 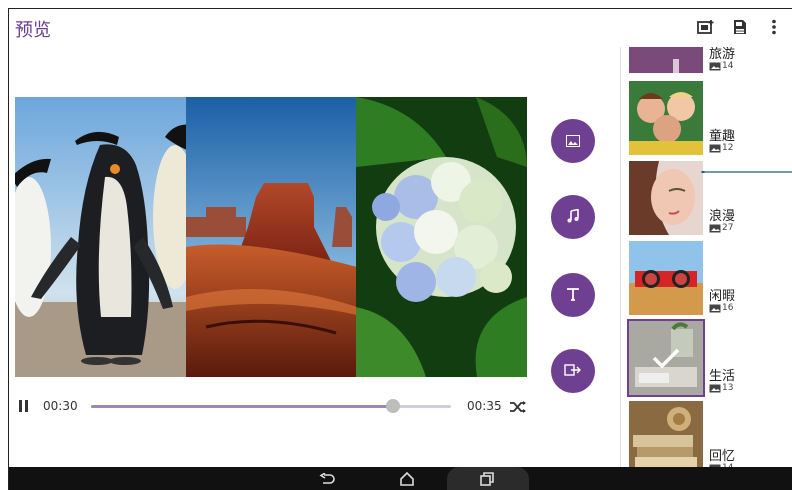 What do you see at coordinates (746, 172) in the screenshot?
I see `callout-line` at bounding box center [746, 172].